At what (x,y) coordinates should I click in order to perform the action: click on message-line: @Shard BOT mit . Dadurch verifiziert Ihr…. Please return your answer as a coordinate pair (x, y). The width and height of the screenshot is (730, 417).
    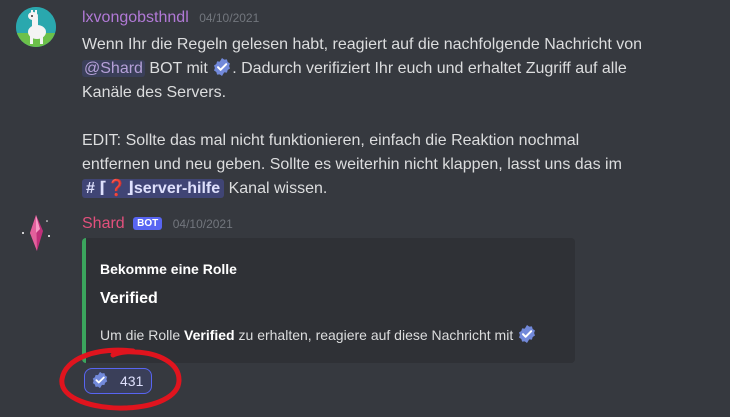
    Looking at the image, I should click on (402, 69).